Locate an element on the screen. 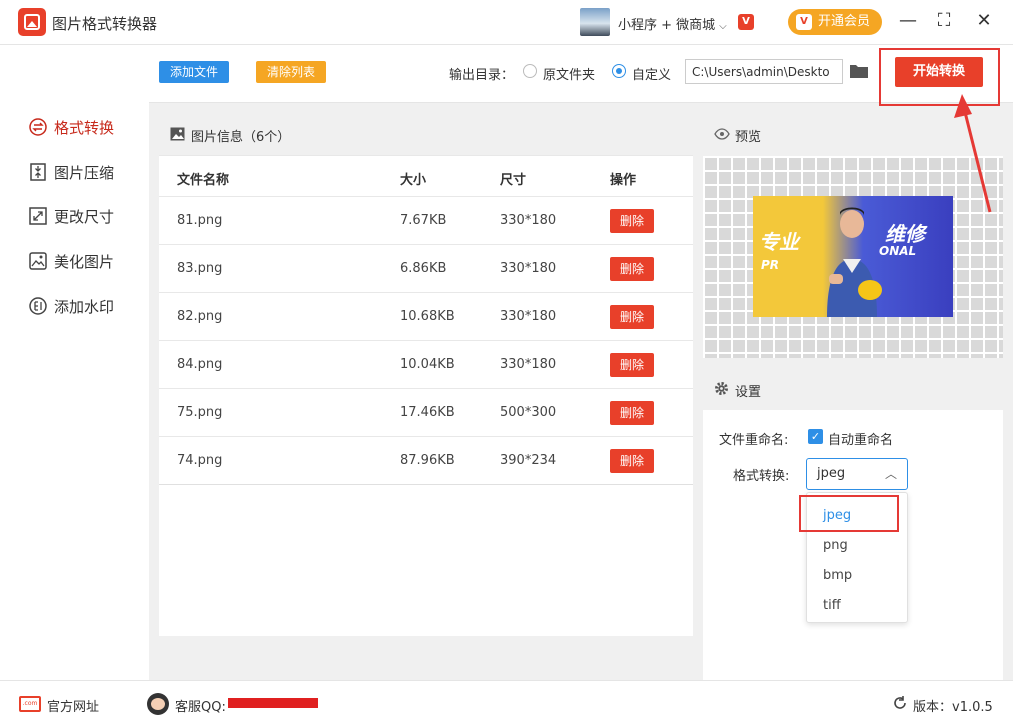  file-dimensions: 390*234 is located at coordinates (528, 460).